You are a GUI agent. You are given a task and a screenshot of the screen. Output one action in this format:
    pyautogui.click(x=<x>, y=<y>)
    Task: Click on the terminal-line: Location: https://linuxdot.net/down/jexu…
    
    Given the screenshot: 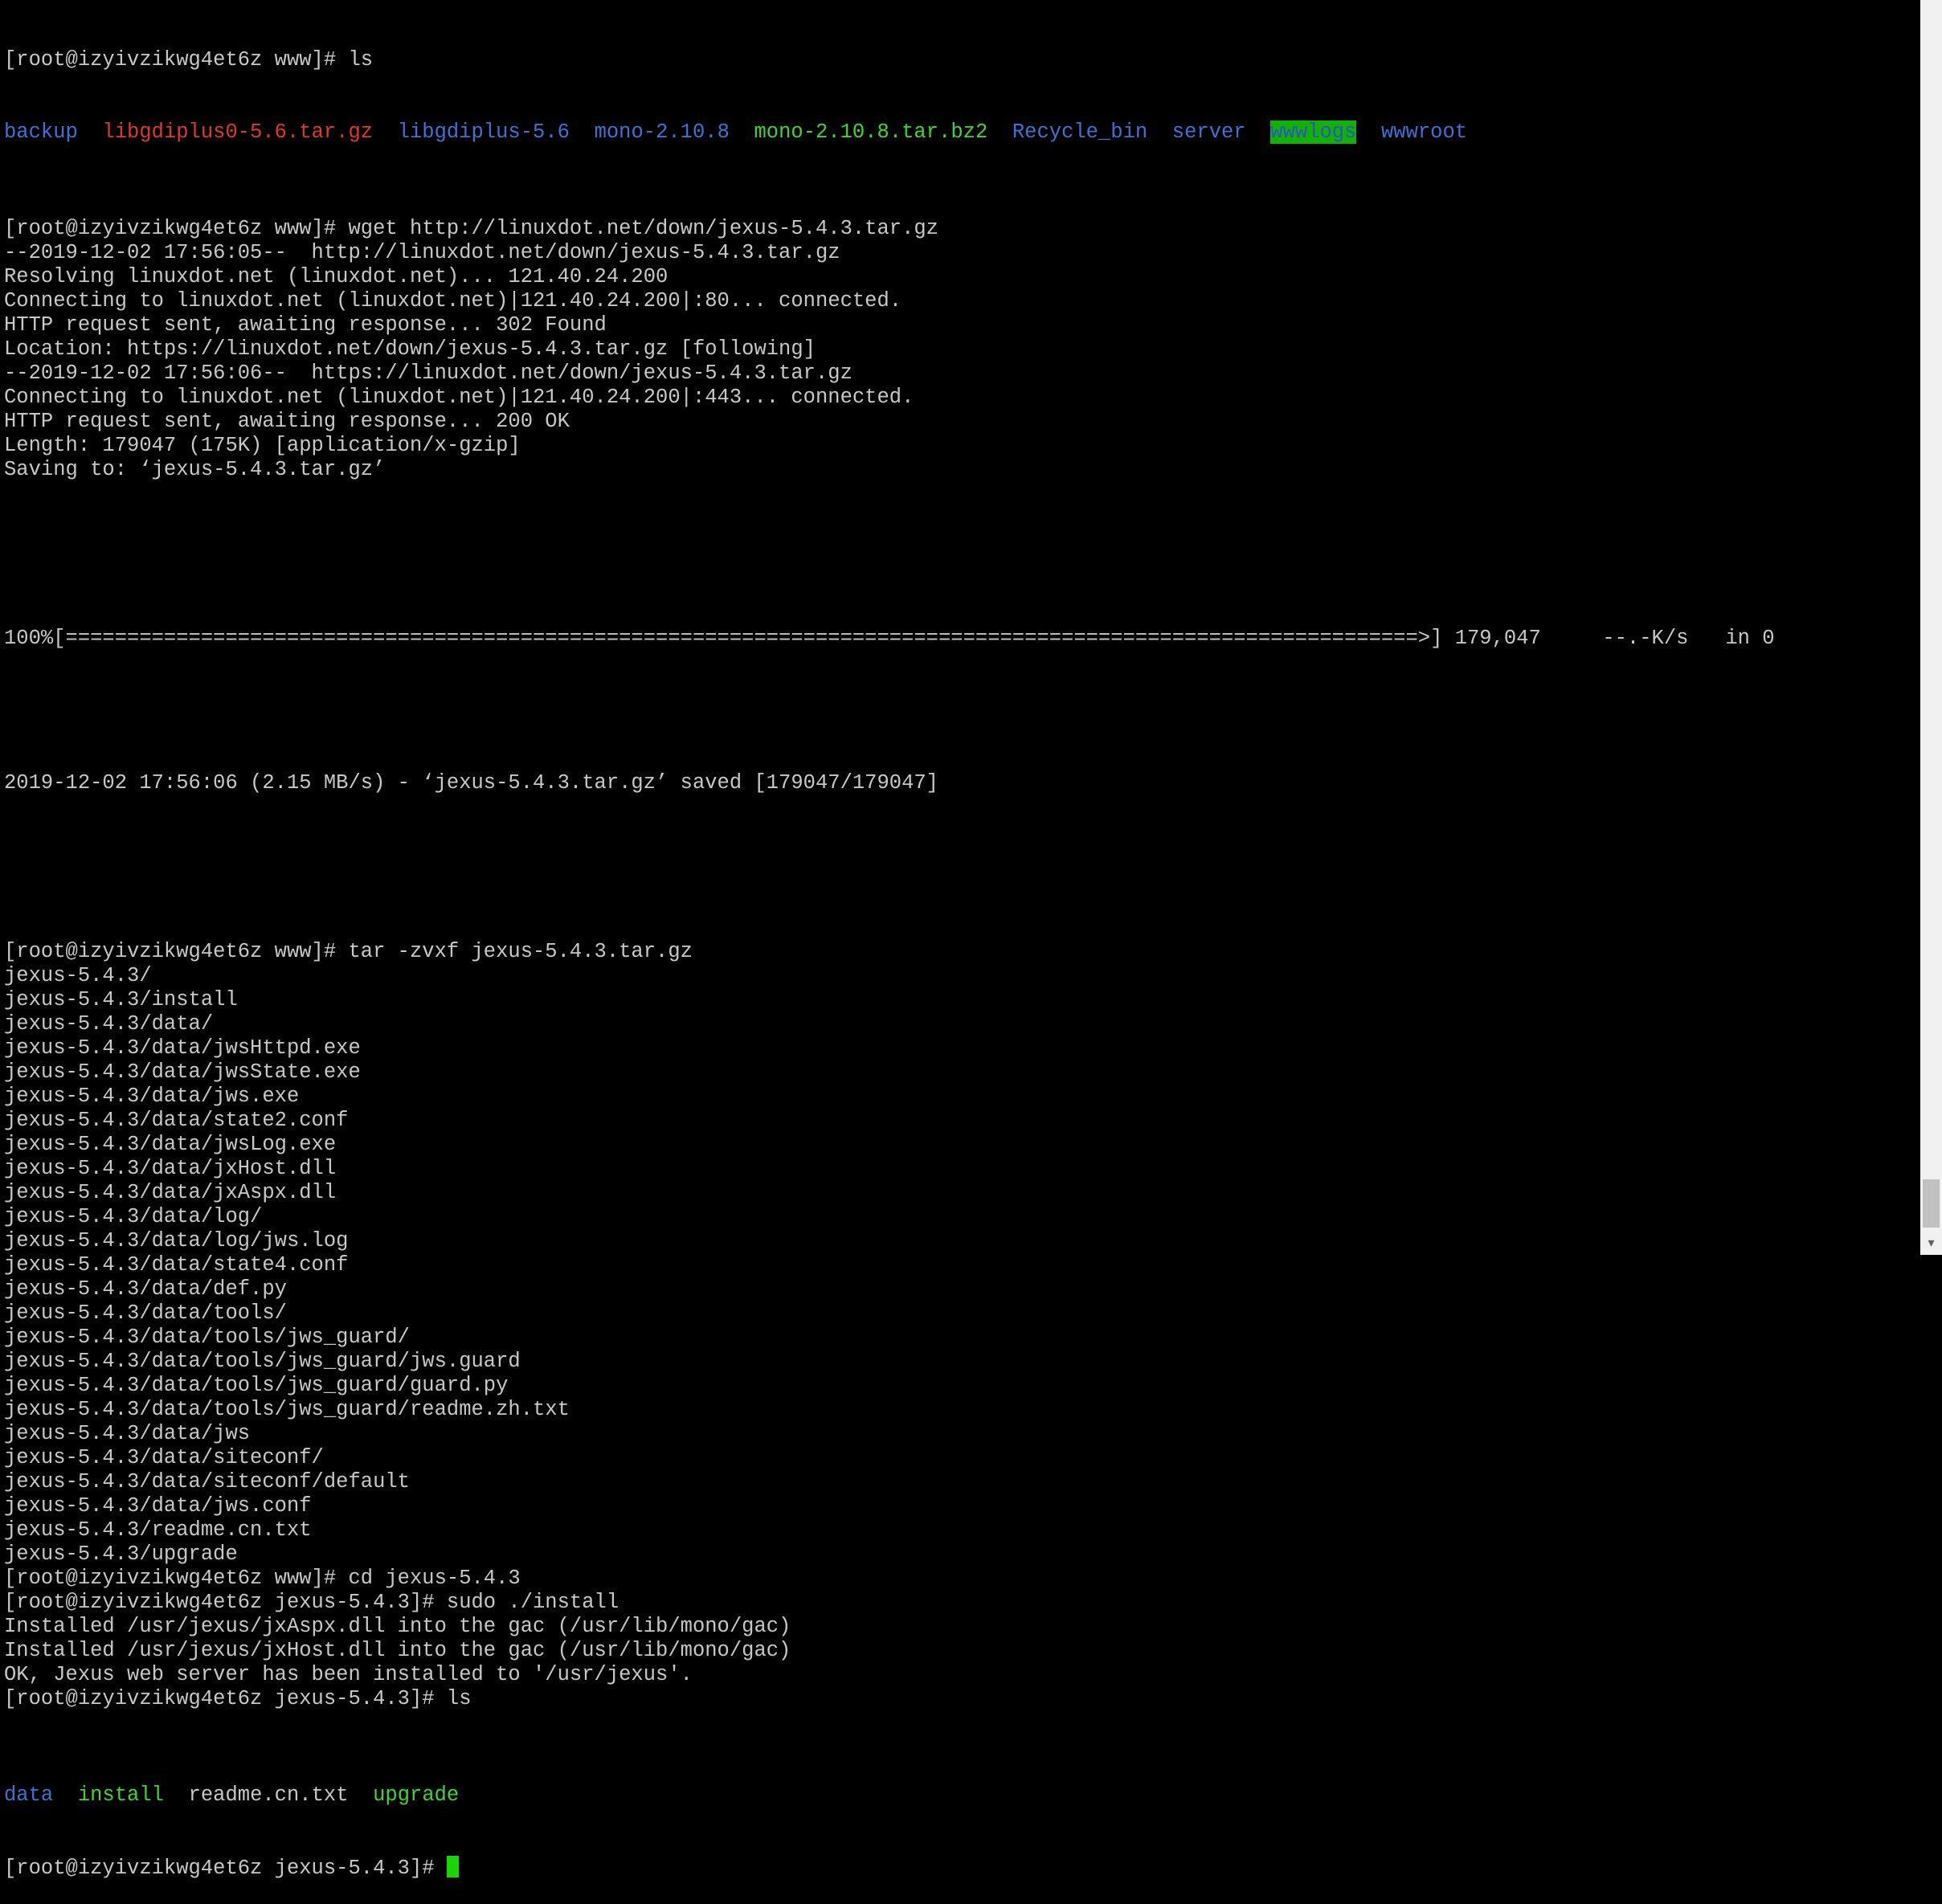 What is the action you would take?
    pyautogui.click(x=410, y=349)
    